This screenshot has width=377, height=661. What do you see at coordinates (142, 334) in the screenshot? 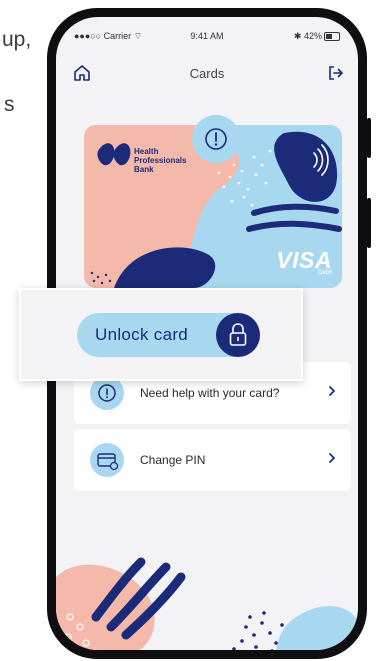
I see `unlock-card-label: Unlock card` at bounding box center [142, 334].